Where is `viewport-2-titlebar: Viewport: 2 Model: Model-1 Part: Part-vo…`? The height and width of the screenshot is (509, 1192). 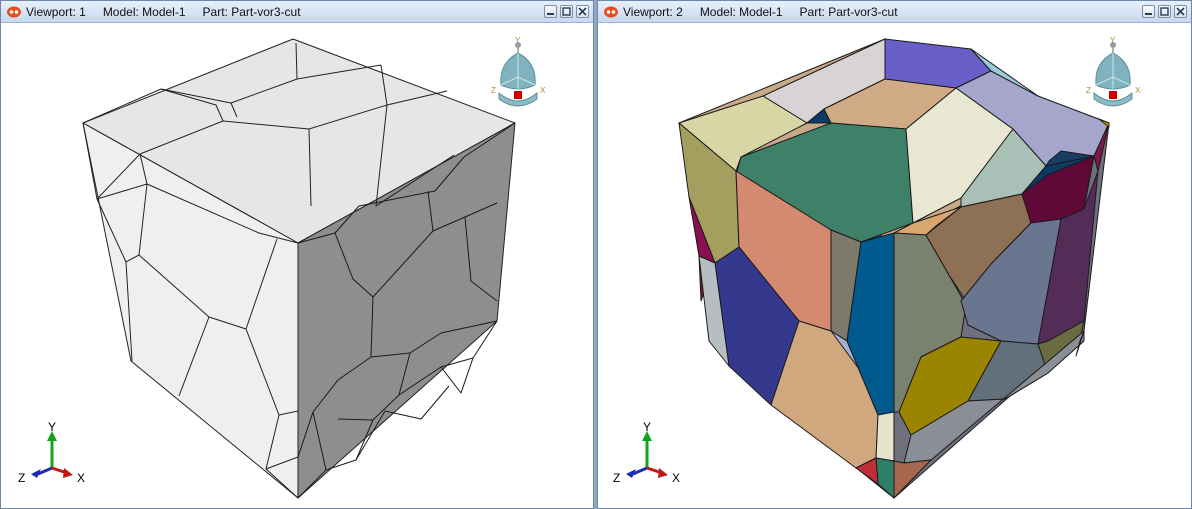 viewport-2-titlebar: Viewport: 2 Model: Model-1 Part: Part-vo… is located at coordinates (894, 12).